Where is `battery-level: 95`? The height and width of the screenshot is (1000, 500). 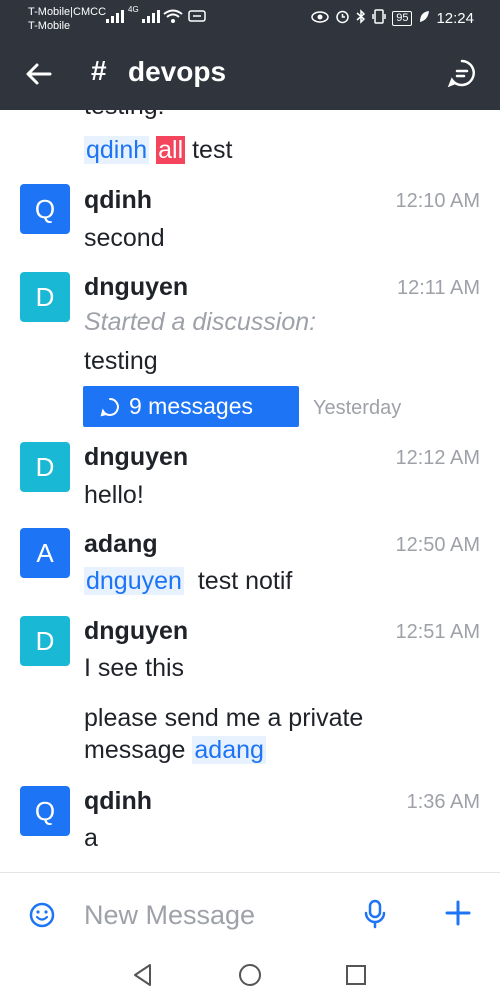 battery-level: 95 is located at coordinates (402, 18).